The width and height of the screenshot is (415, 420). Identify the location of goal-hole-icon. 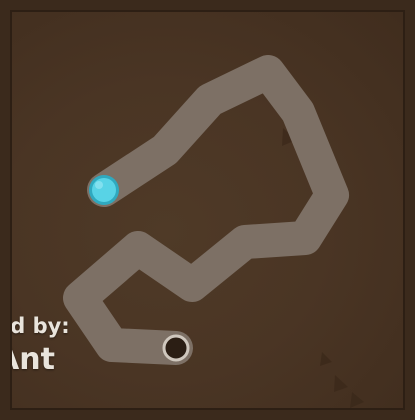
(176, 348).